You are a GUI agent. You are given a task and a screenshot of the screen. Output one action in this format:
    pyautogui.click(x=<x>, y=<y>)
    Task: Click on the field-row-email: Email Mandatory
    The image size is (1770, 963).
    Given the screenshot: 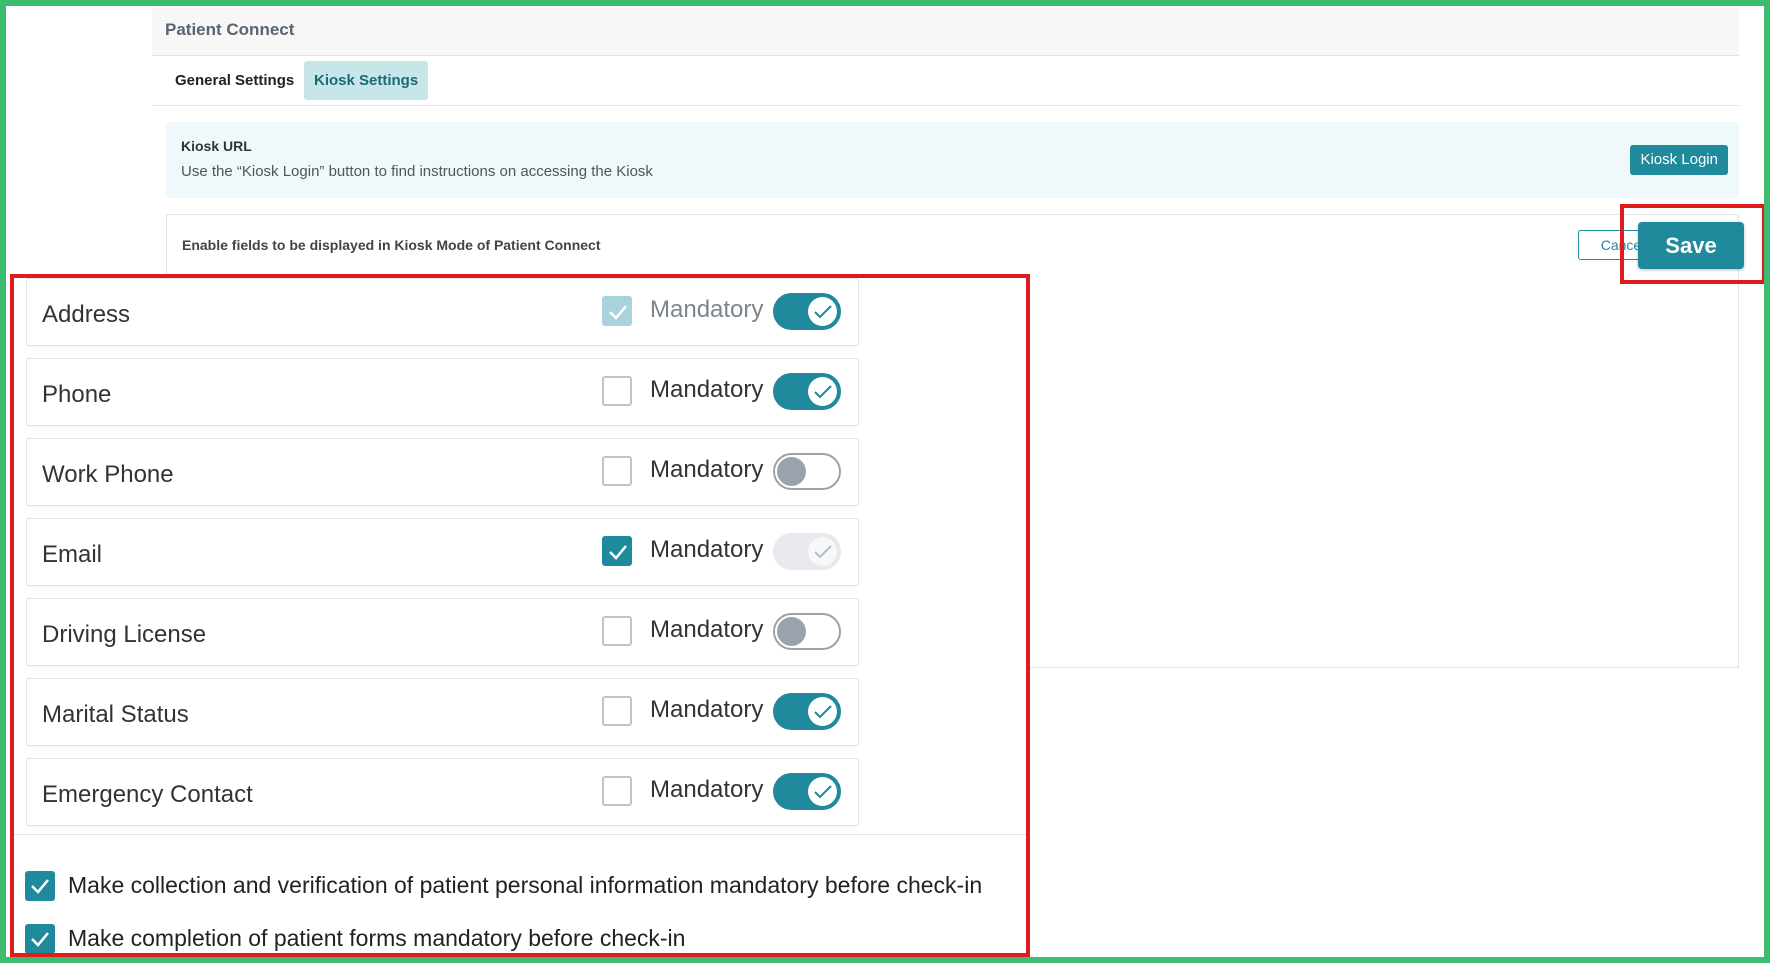 What is the action you would take?
    pyautogui.click(x=442, y=552)
    